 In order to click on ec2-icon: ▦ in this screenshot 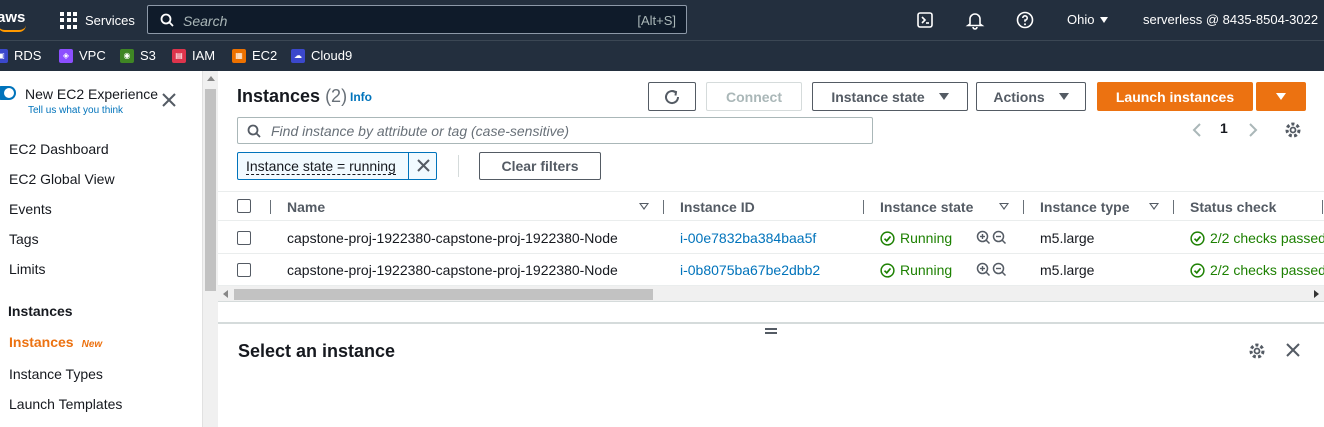, I will do `click(239, 55)`.